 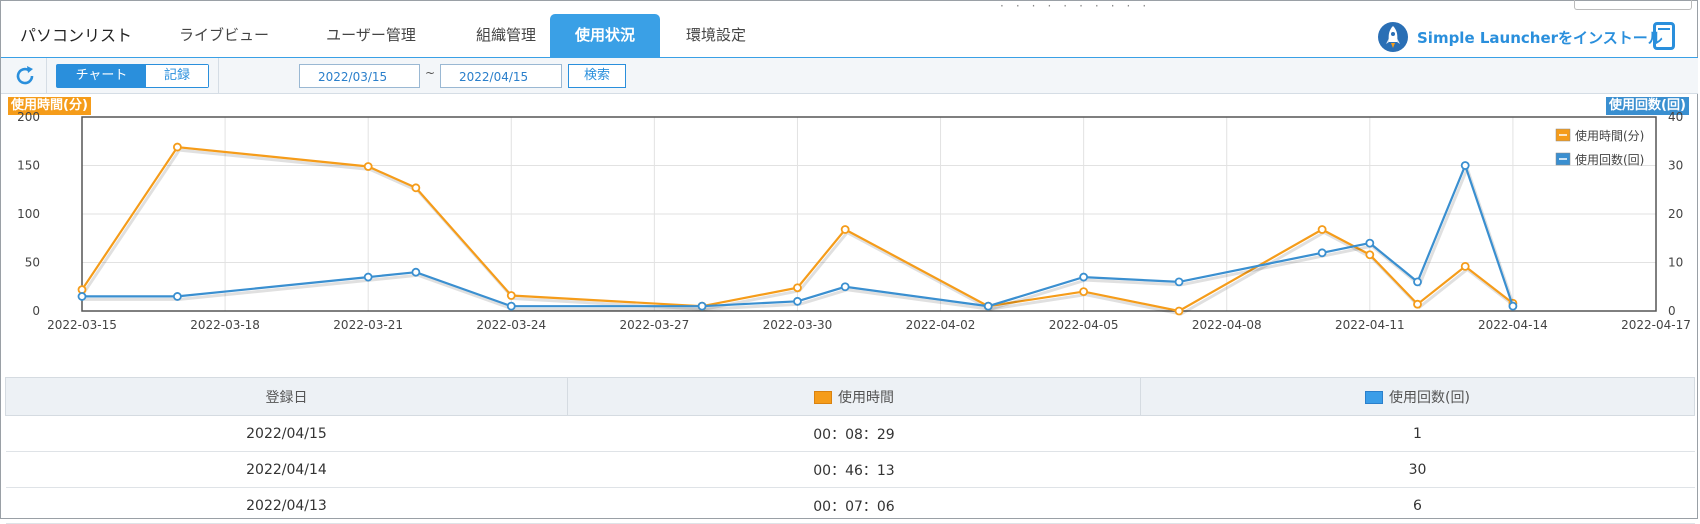 I want to click on y-left-tick-label: 150, so click(x=28, y=166).